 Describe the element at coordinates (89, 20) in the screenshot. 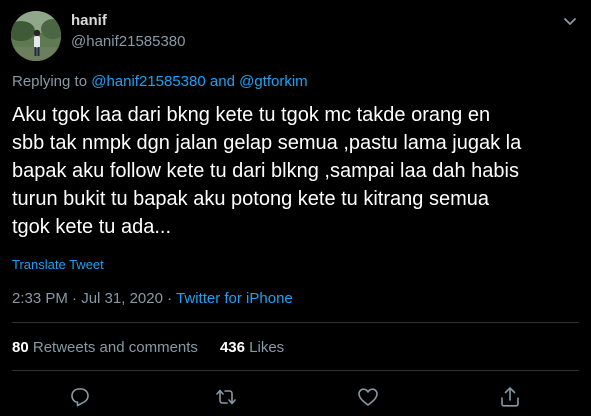

I see `display-name: hanif` at that location.